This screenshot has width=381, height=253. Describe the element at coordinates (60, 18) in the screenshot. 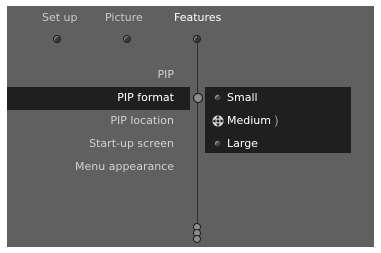

I see `tab-set-up: Set up` at that location.